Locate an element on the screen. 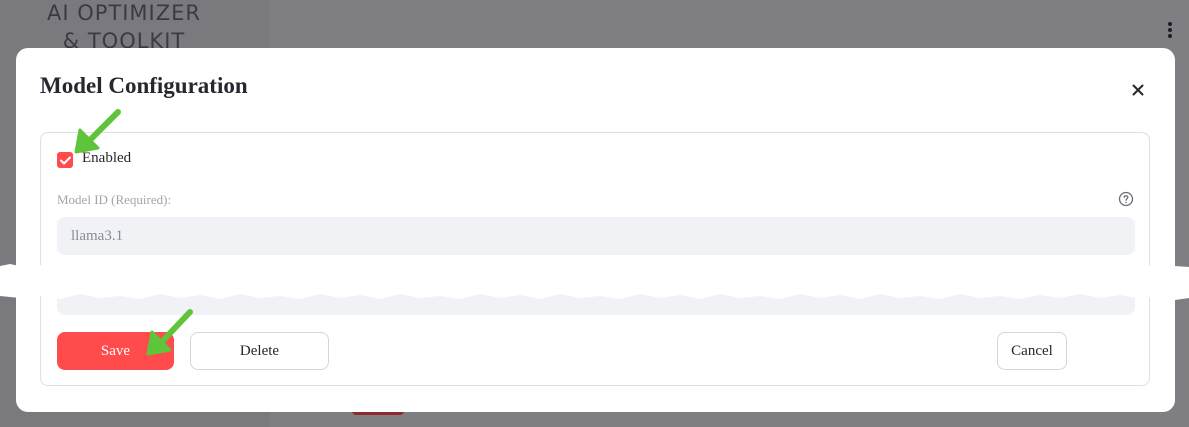  model-id-value: llama3.1 is located at coordinates (97, 235).